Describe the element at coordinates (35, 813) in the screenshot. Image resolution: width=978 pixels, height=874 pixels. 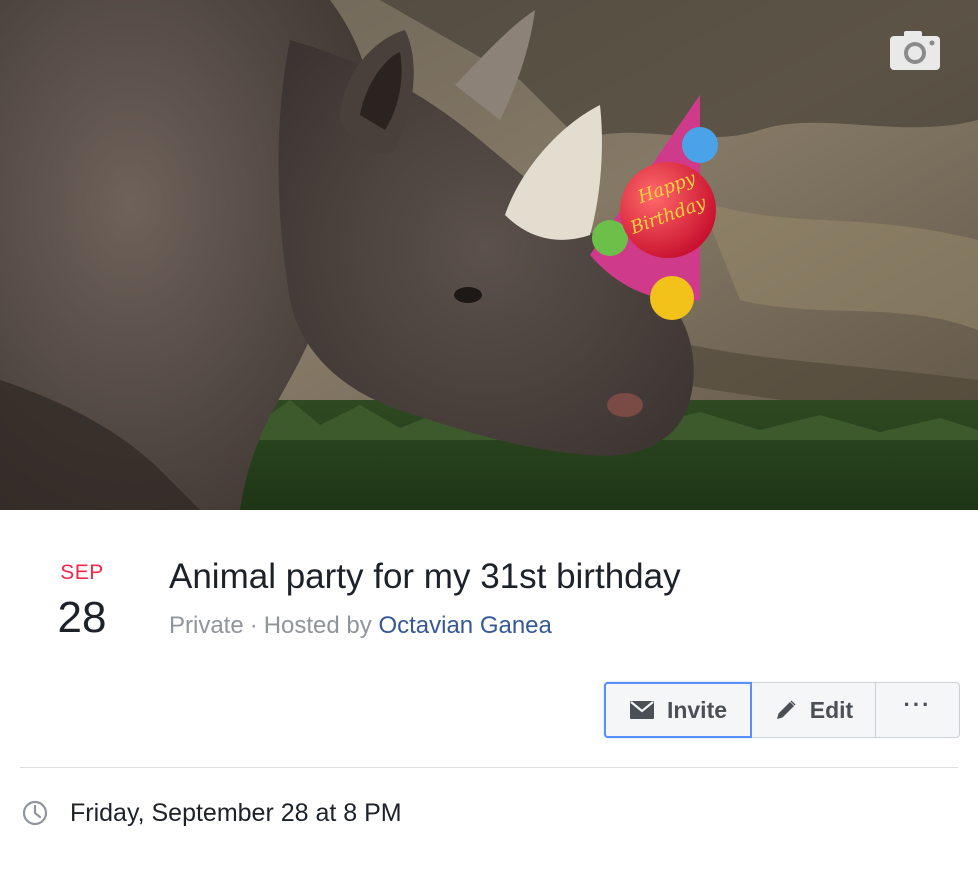
I see `clock-icon` at that location.